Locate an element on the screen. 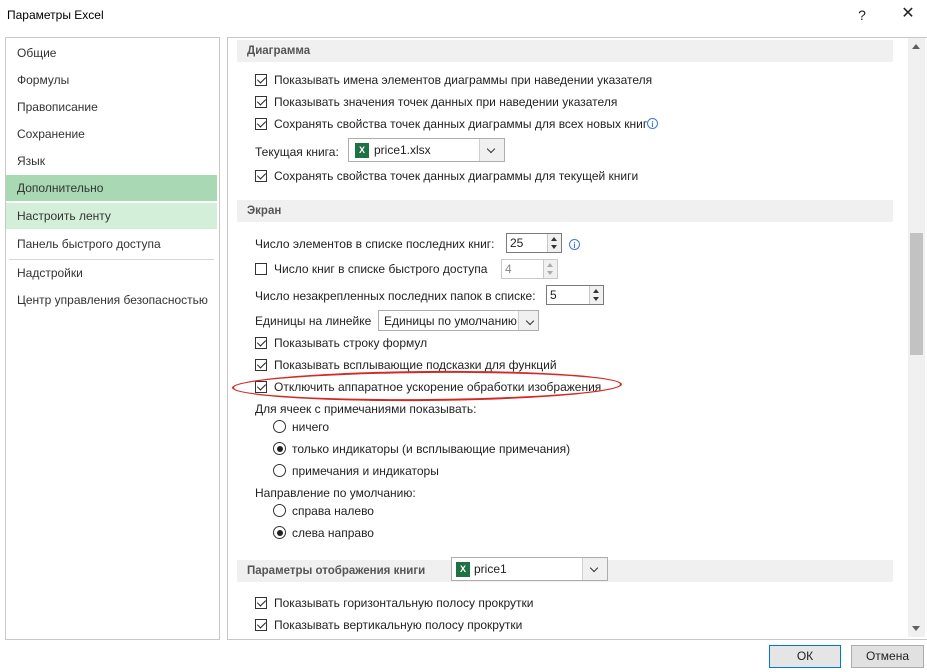  book-display-value: price1 is located at coordinates (490, 569).